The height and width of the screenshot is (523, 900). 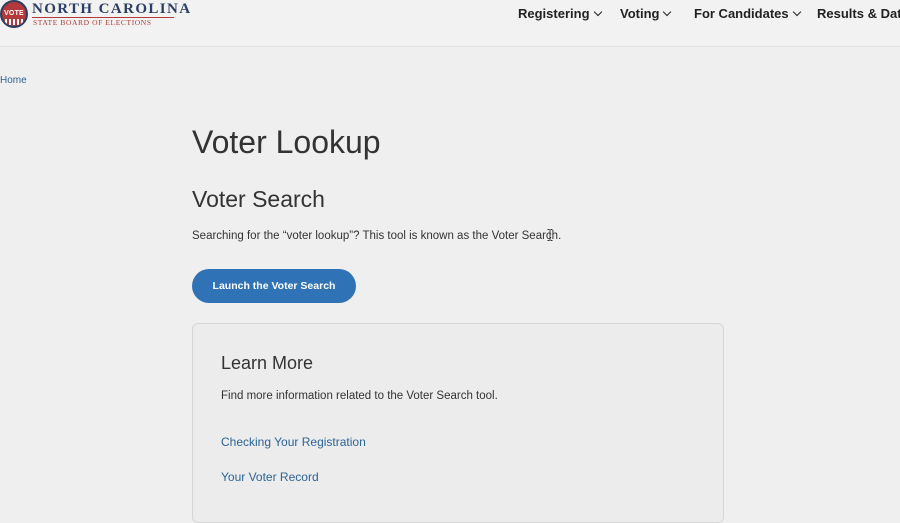 What do you see at coordinates (550, 235) in the screenshot?
I see `text-cursor-icon` at bounding box center [550, 235].